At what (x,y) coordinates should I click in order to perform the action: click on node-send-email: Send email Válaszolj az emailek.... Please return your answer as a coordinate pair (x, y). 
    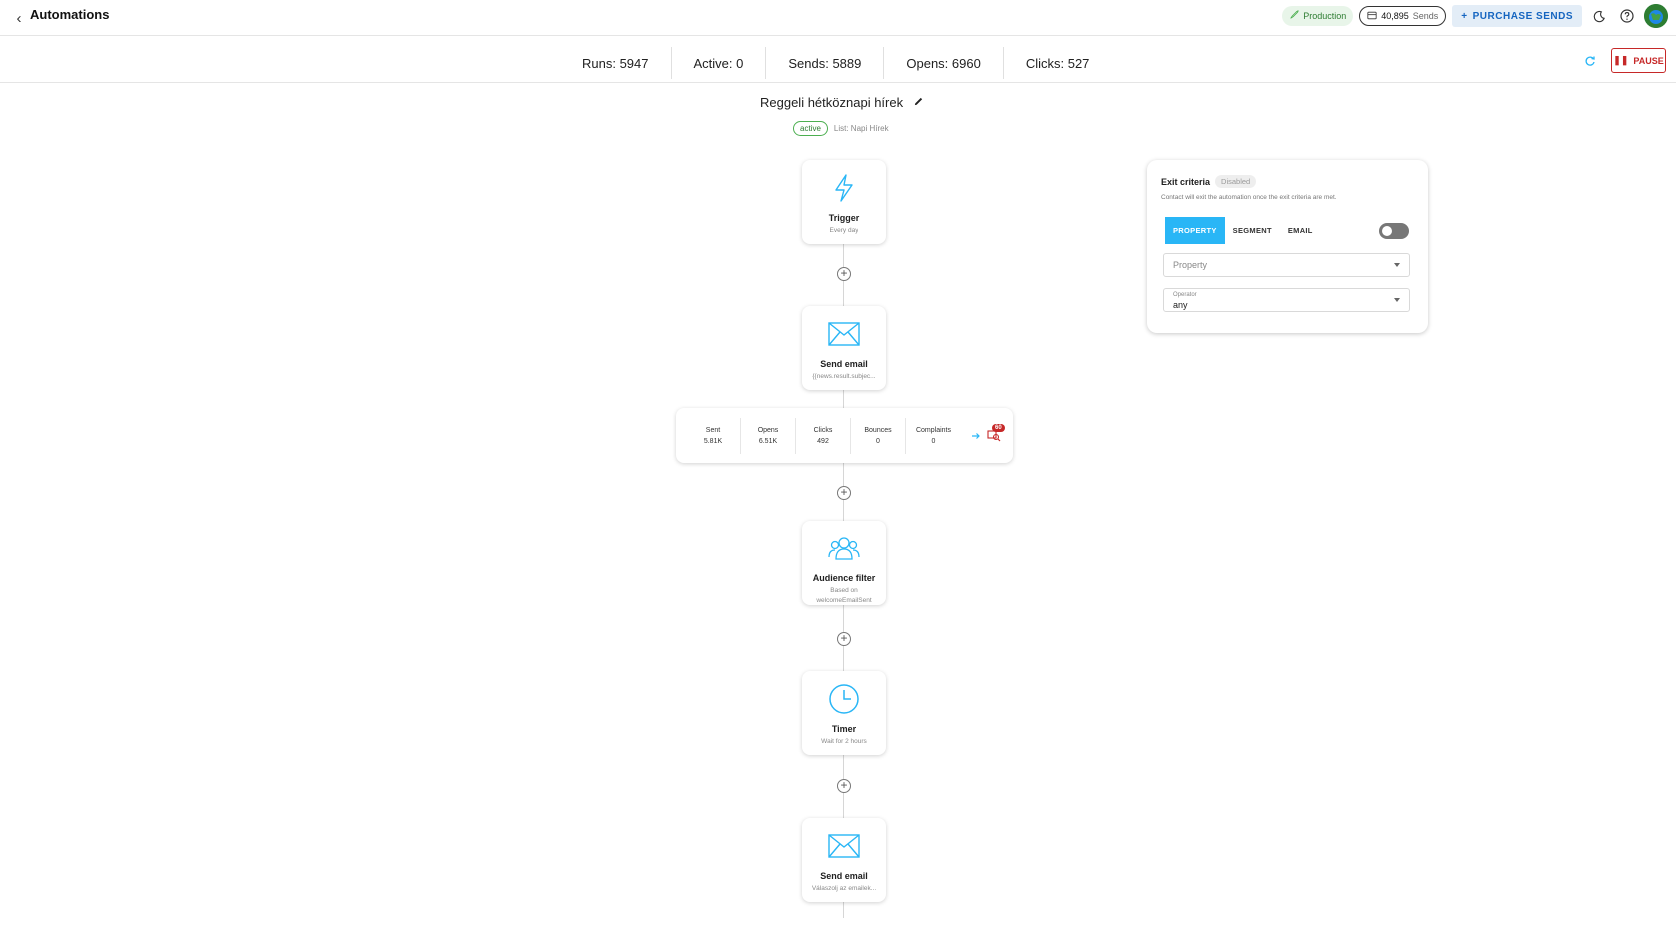
    Looking at the image, I should click on (844, 860).